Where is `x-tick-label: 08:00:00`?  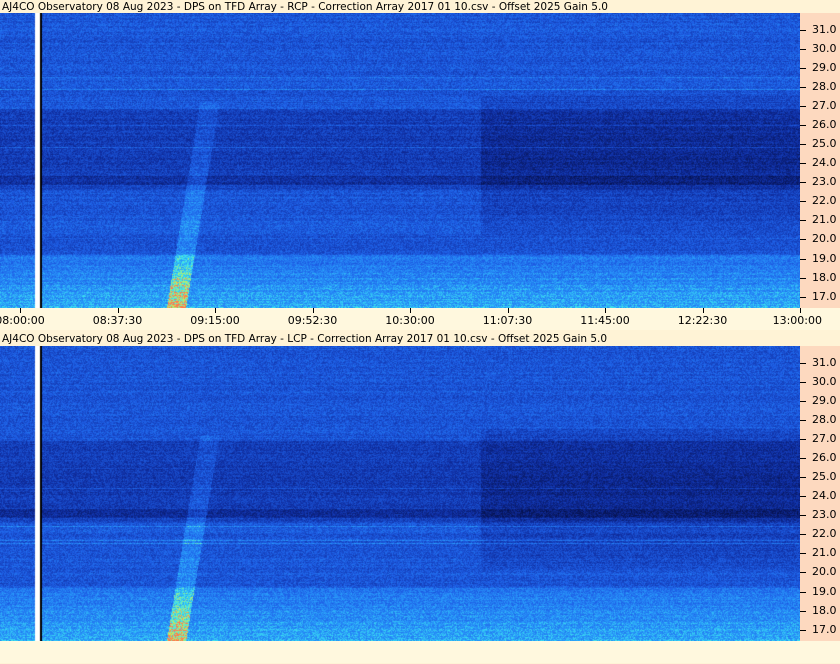 x-tick-label: 08:00:00 is located at coordinates (22, 320).